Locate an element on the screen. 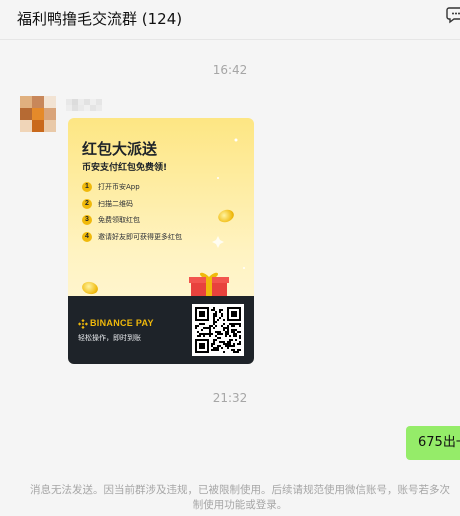 Image resolution: width=460 pixels, height=516 pixels. step-text: 打开币安App is located at coordinates (119, 187).